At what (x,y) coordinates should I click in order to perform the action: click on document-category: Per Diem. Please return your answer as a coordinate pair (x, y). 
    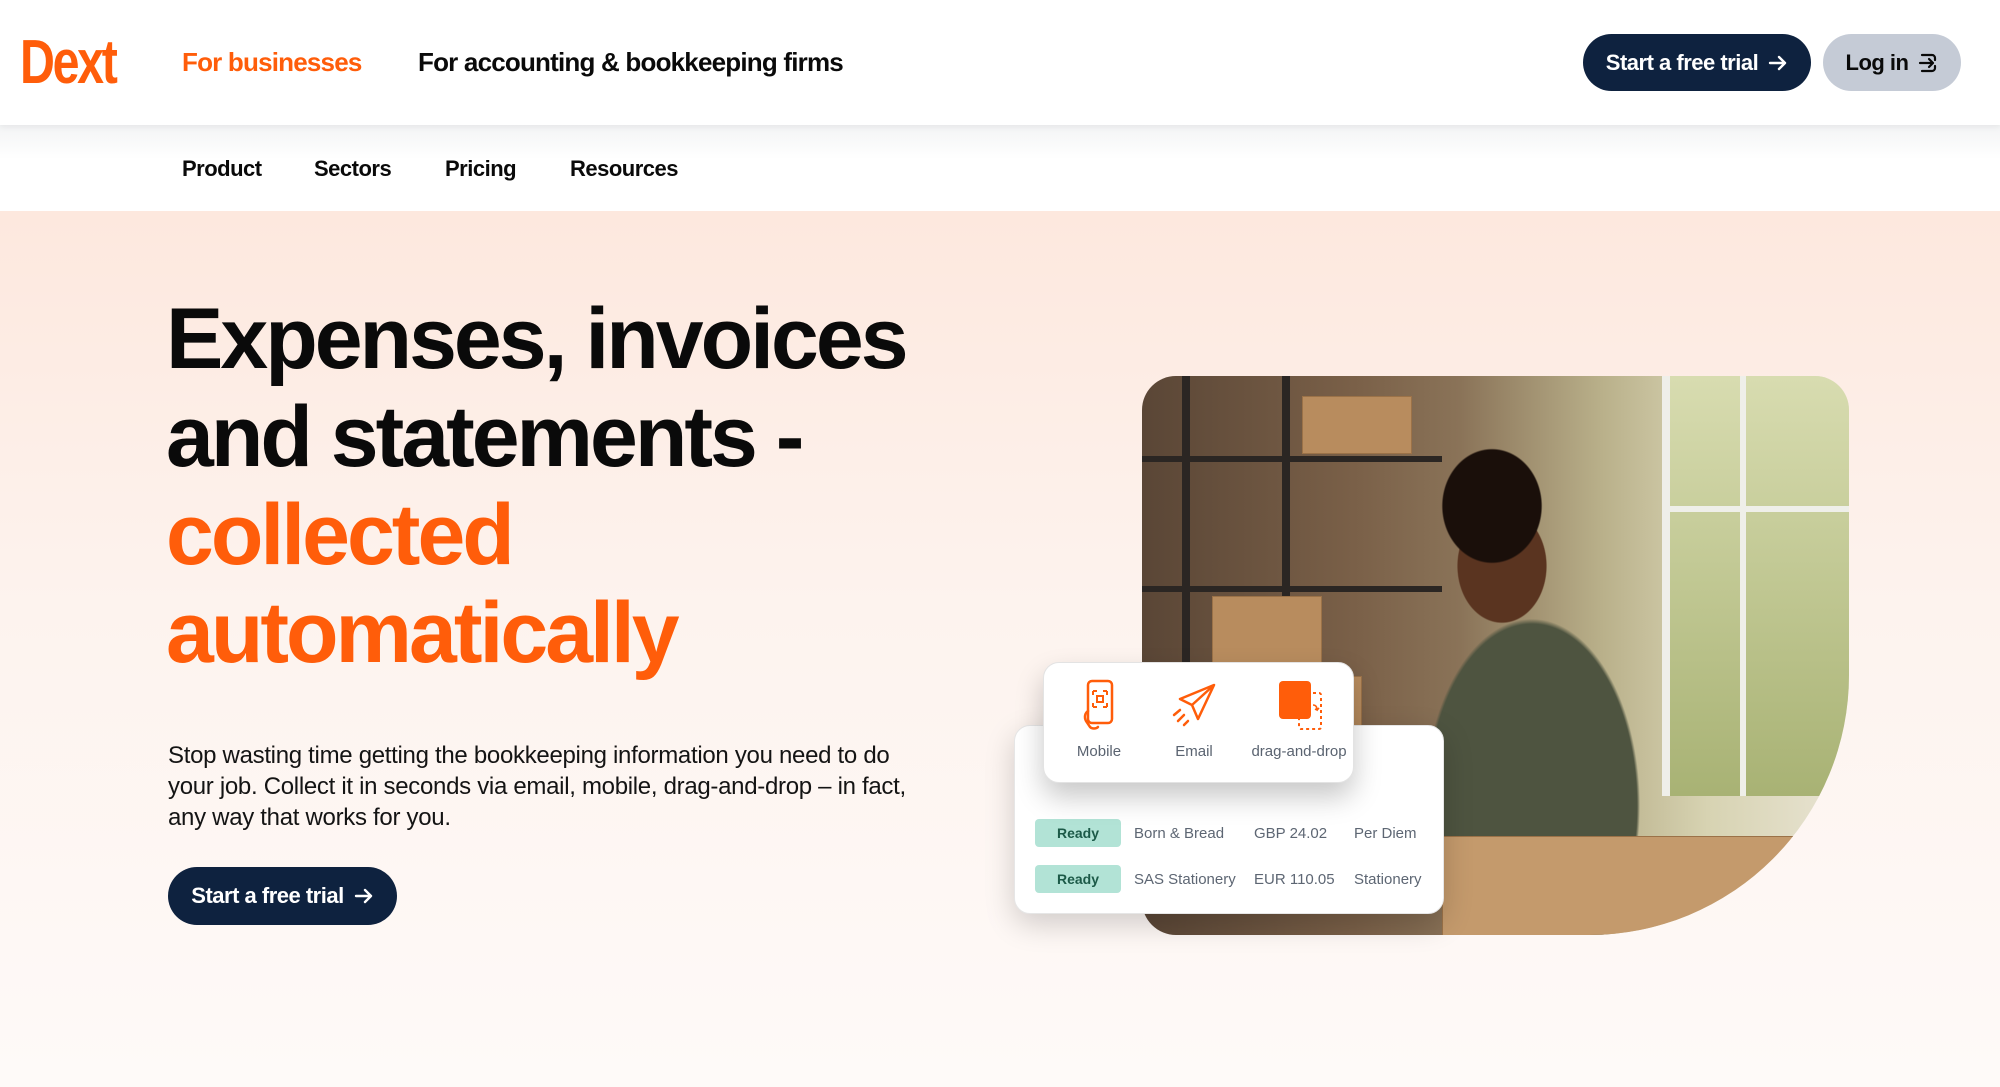
    Looking at the image, I should click on (1385, 833).